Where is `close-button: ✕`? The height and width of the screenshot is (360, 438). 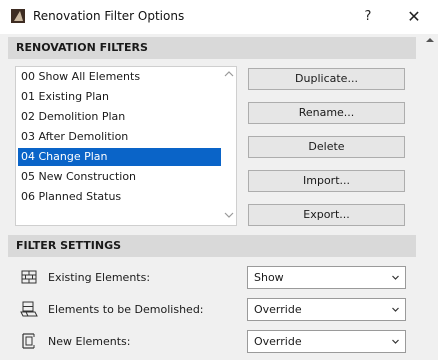 close-button: ✕ is located at coordinates (414, 17).